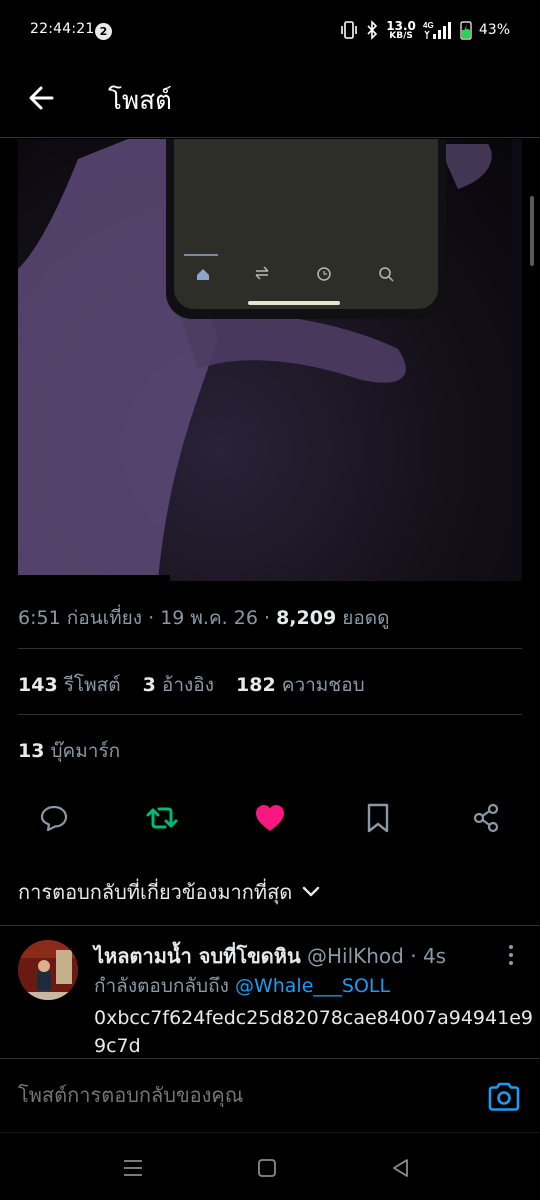 The height and width of the screenshot is (1200, 540). I want to click on like-label: ความชอบ, so click(323, 685).